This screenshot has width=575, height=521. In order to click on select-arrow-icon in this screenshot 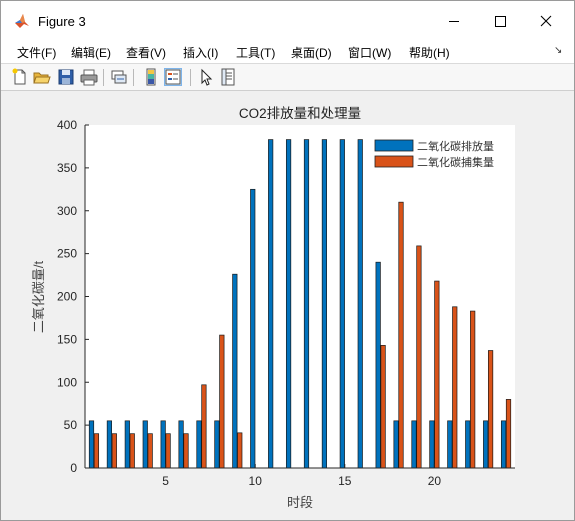, I will do `click(206, 77)`.